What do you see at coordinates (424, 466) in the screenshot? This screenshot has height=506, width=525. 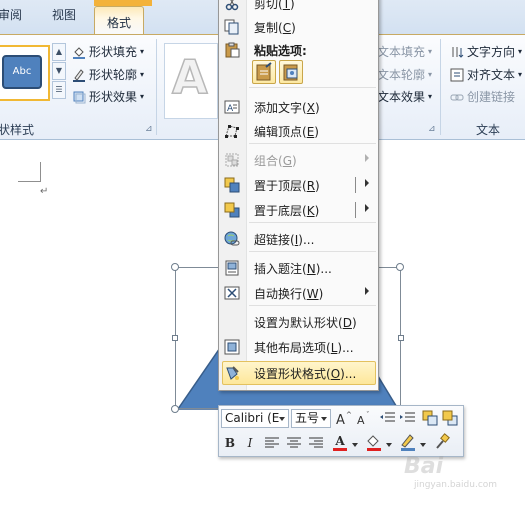 I see `watermark-logo: Bai` at bounding box center [424, 466].